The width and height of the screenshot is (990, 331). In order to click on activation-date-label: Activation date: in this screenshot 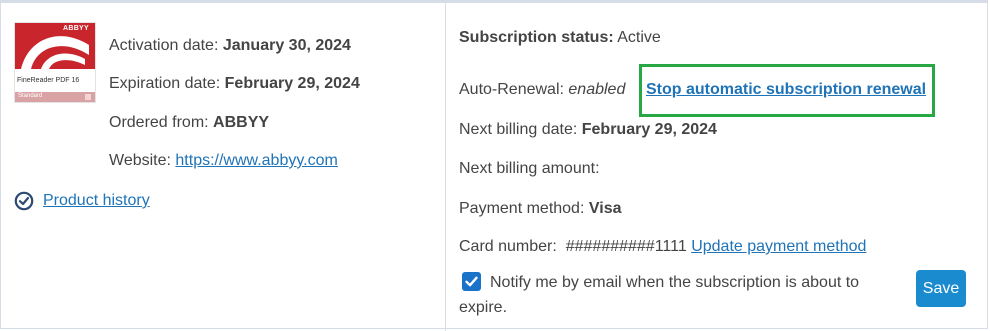, I will do `click(164, 45)`.